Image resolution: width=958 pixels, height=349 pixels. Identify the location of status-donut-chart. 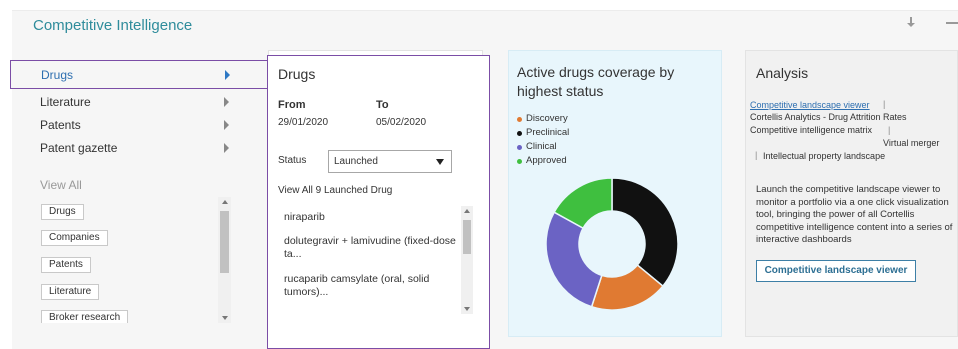
(612, 244).